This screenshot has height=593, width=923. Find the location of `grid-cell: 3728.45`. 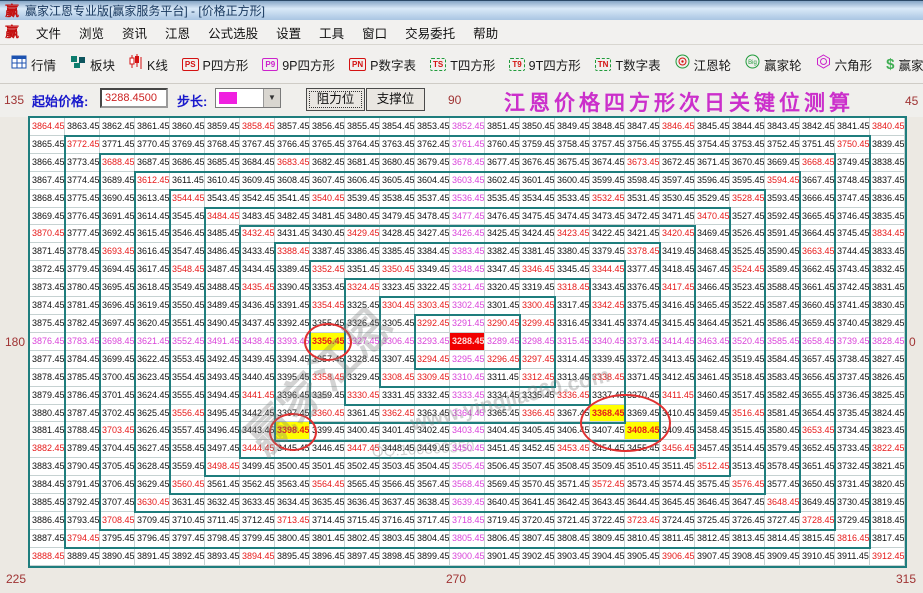

grid-cell: 3728.45 is located at coordinates (817, 520).